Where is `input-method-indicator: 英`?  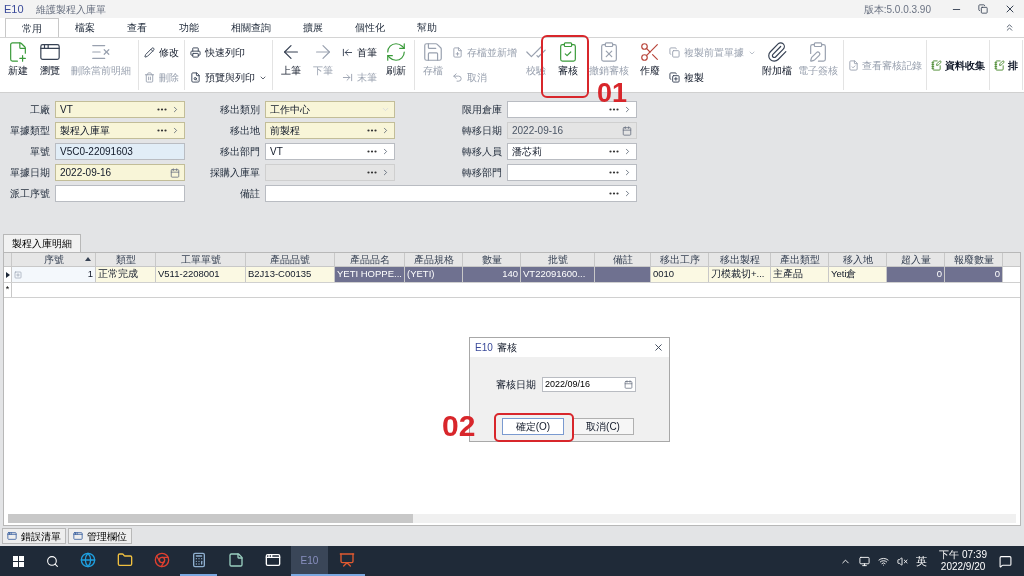 input-method-indicator: 英 is located at coordinates (922, 561).